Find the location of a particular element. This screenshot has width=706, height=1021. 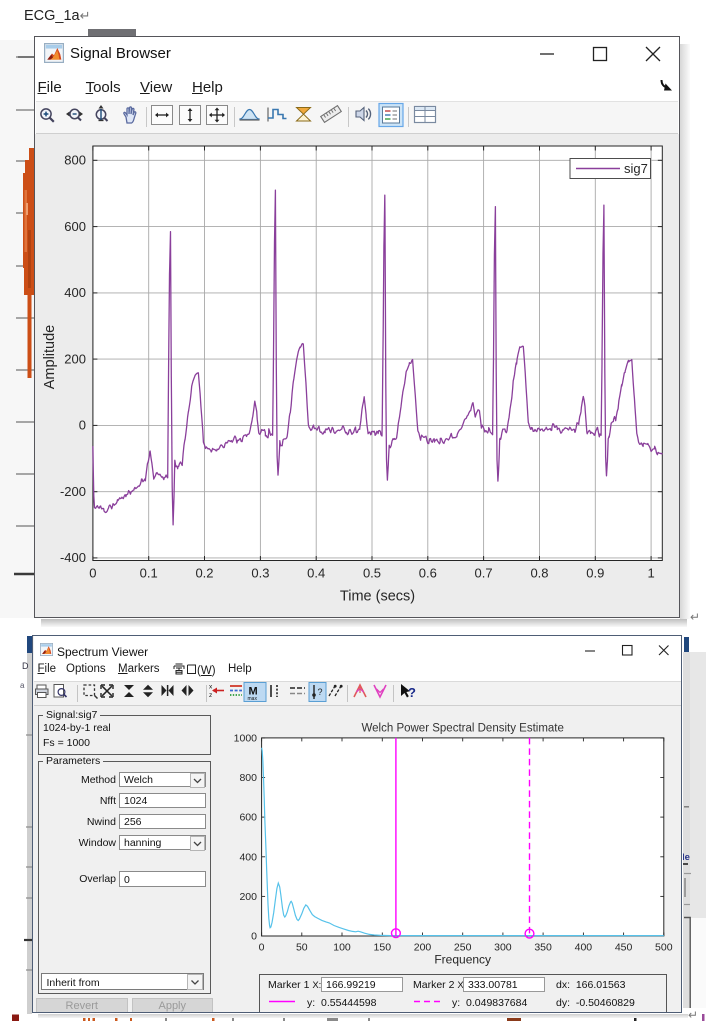

svg-text: a is located at coordinates (22, 685).